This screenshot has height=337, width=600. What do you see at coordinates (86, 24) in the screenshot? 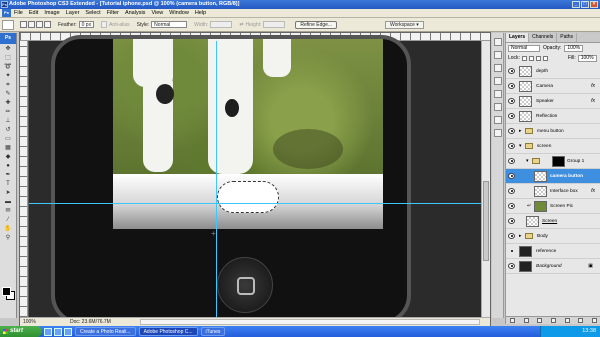
I see `feather-input: 0 px` at bounding box center [86, 24].